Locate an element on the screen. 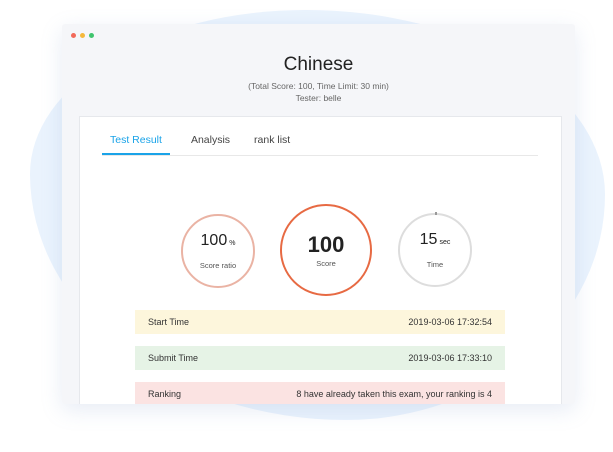  tester-info: Tester: belle is located at coordinates (318, 98).